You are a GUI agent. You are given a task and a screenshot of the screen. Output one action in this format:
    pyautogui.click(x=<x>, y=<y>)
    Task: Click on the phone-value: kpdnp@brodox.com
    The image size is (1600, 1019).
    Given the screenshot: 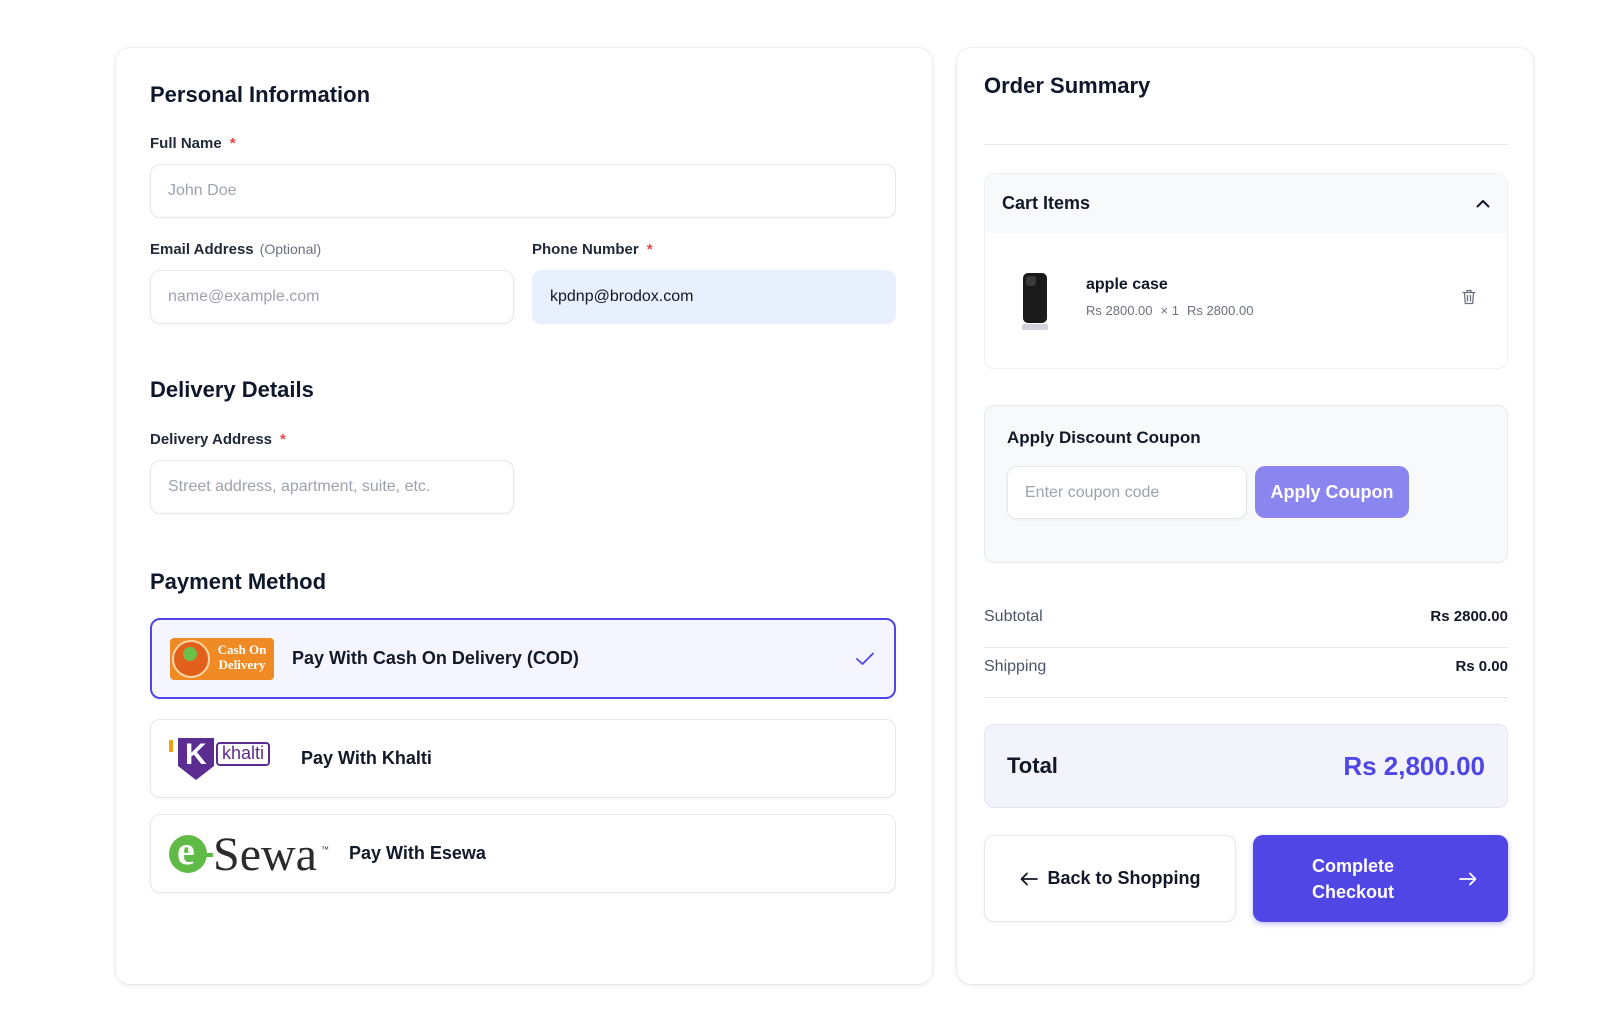 What is the action you would take?
    pyautogui.click(x=622, y=296)
    